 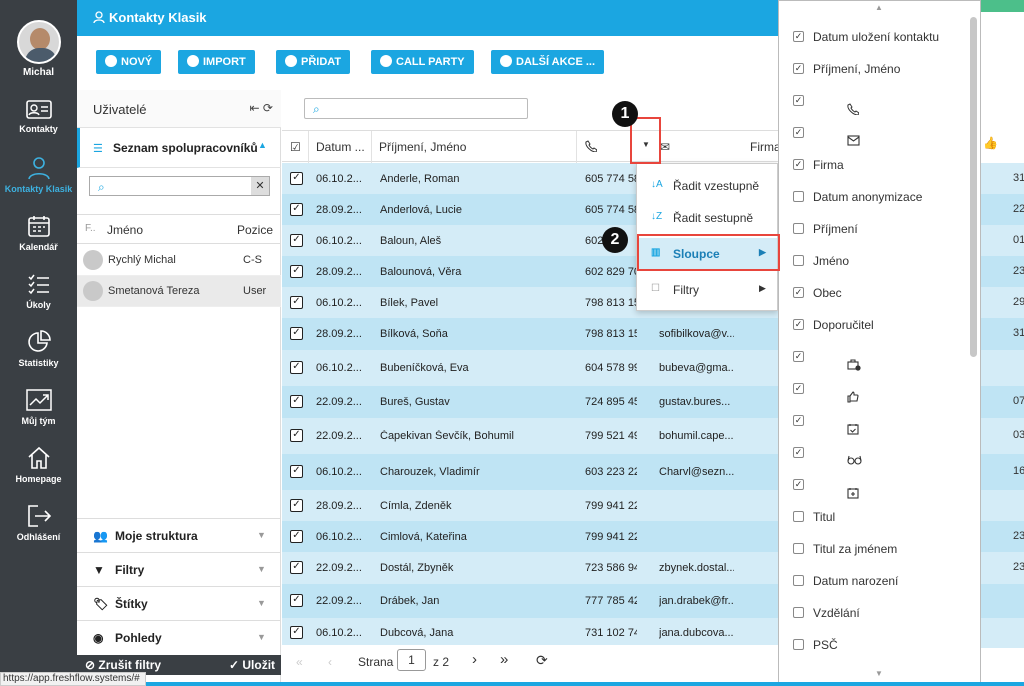 What do you see at coordinates (874, 294) in the screenshot?
I see `column-toggle-item: ✓ Obec` at bounding box center [874, 294].